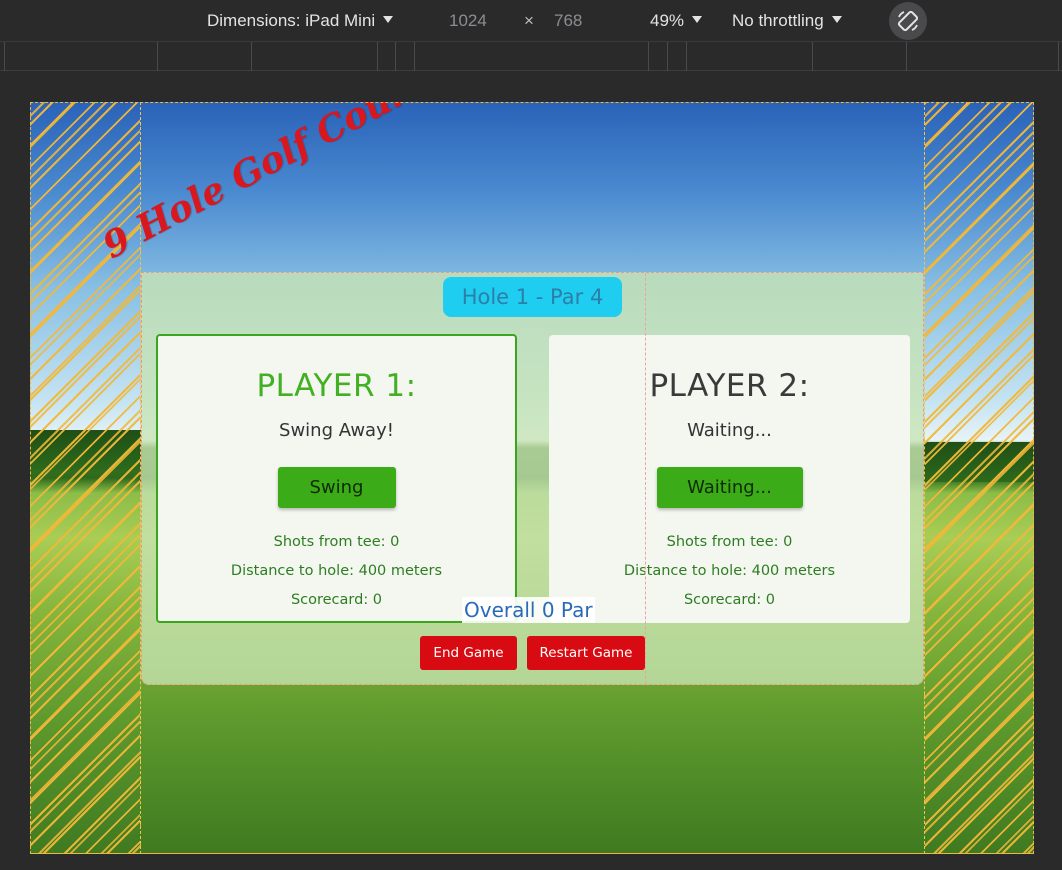 This screenshot has width=1062, height=870. Describe the element at coordinates (586, 653) in the screenshot. I see `restart-game-button: Restart Game` at that location.